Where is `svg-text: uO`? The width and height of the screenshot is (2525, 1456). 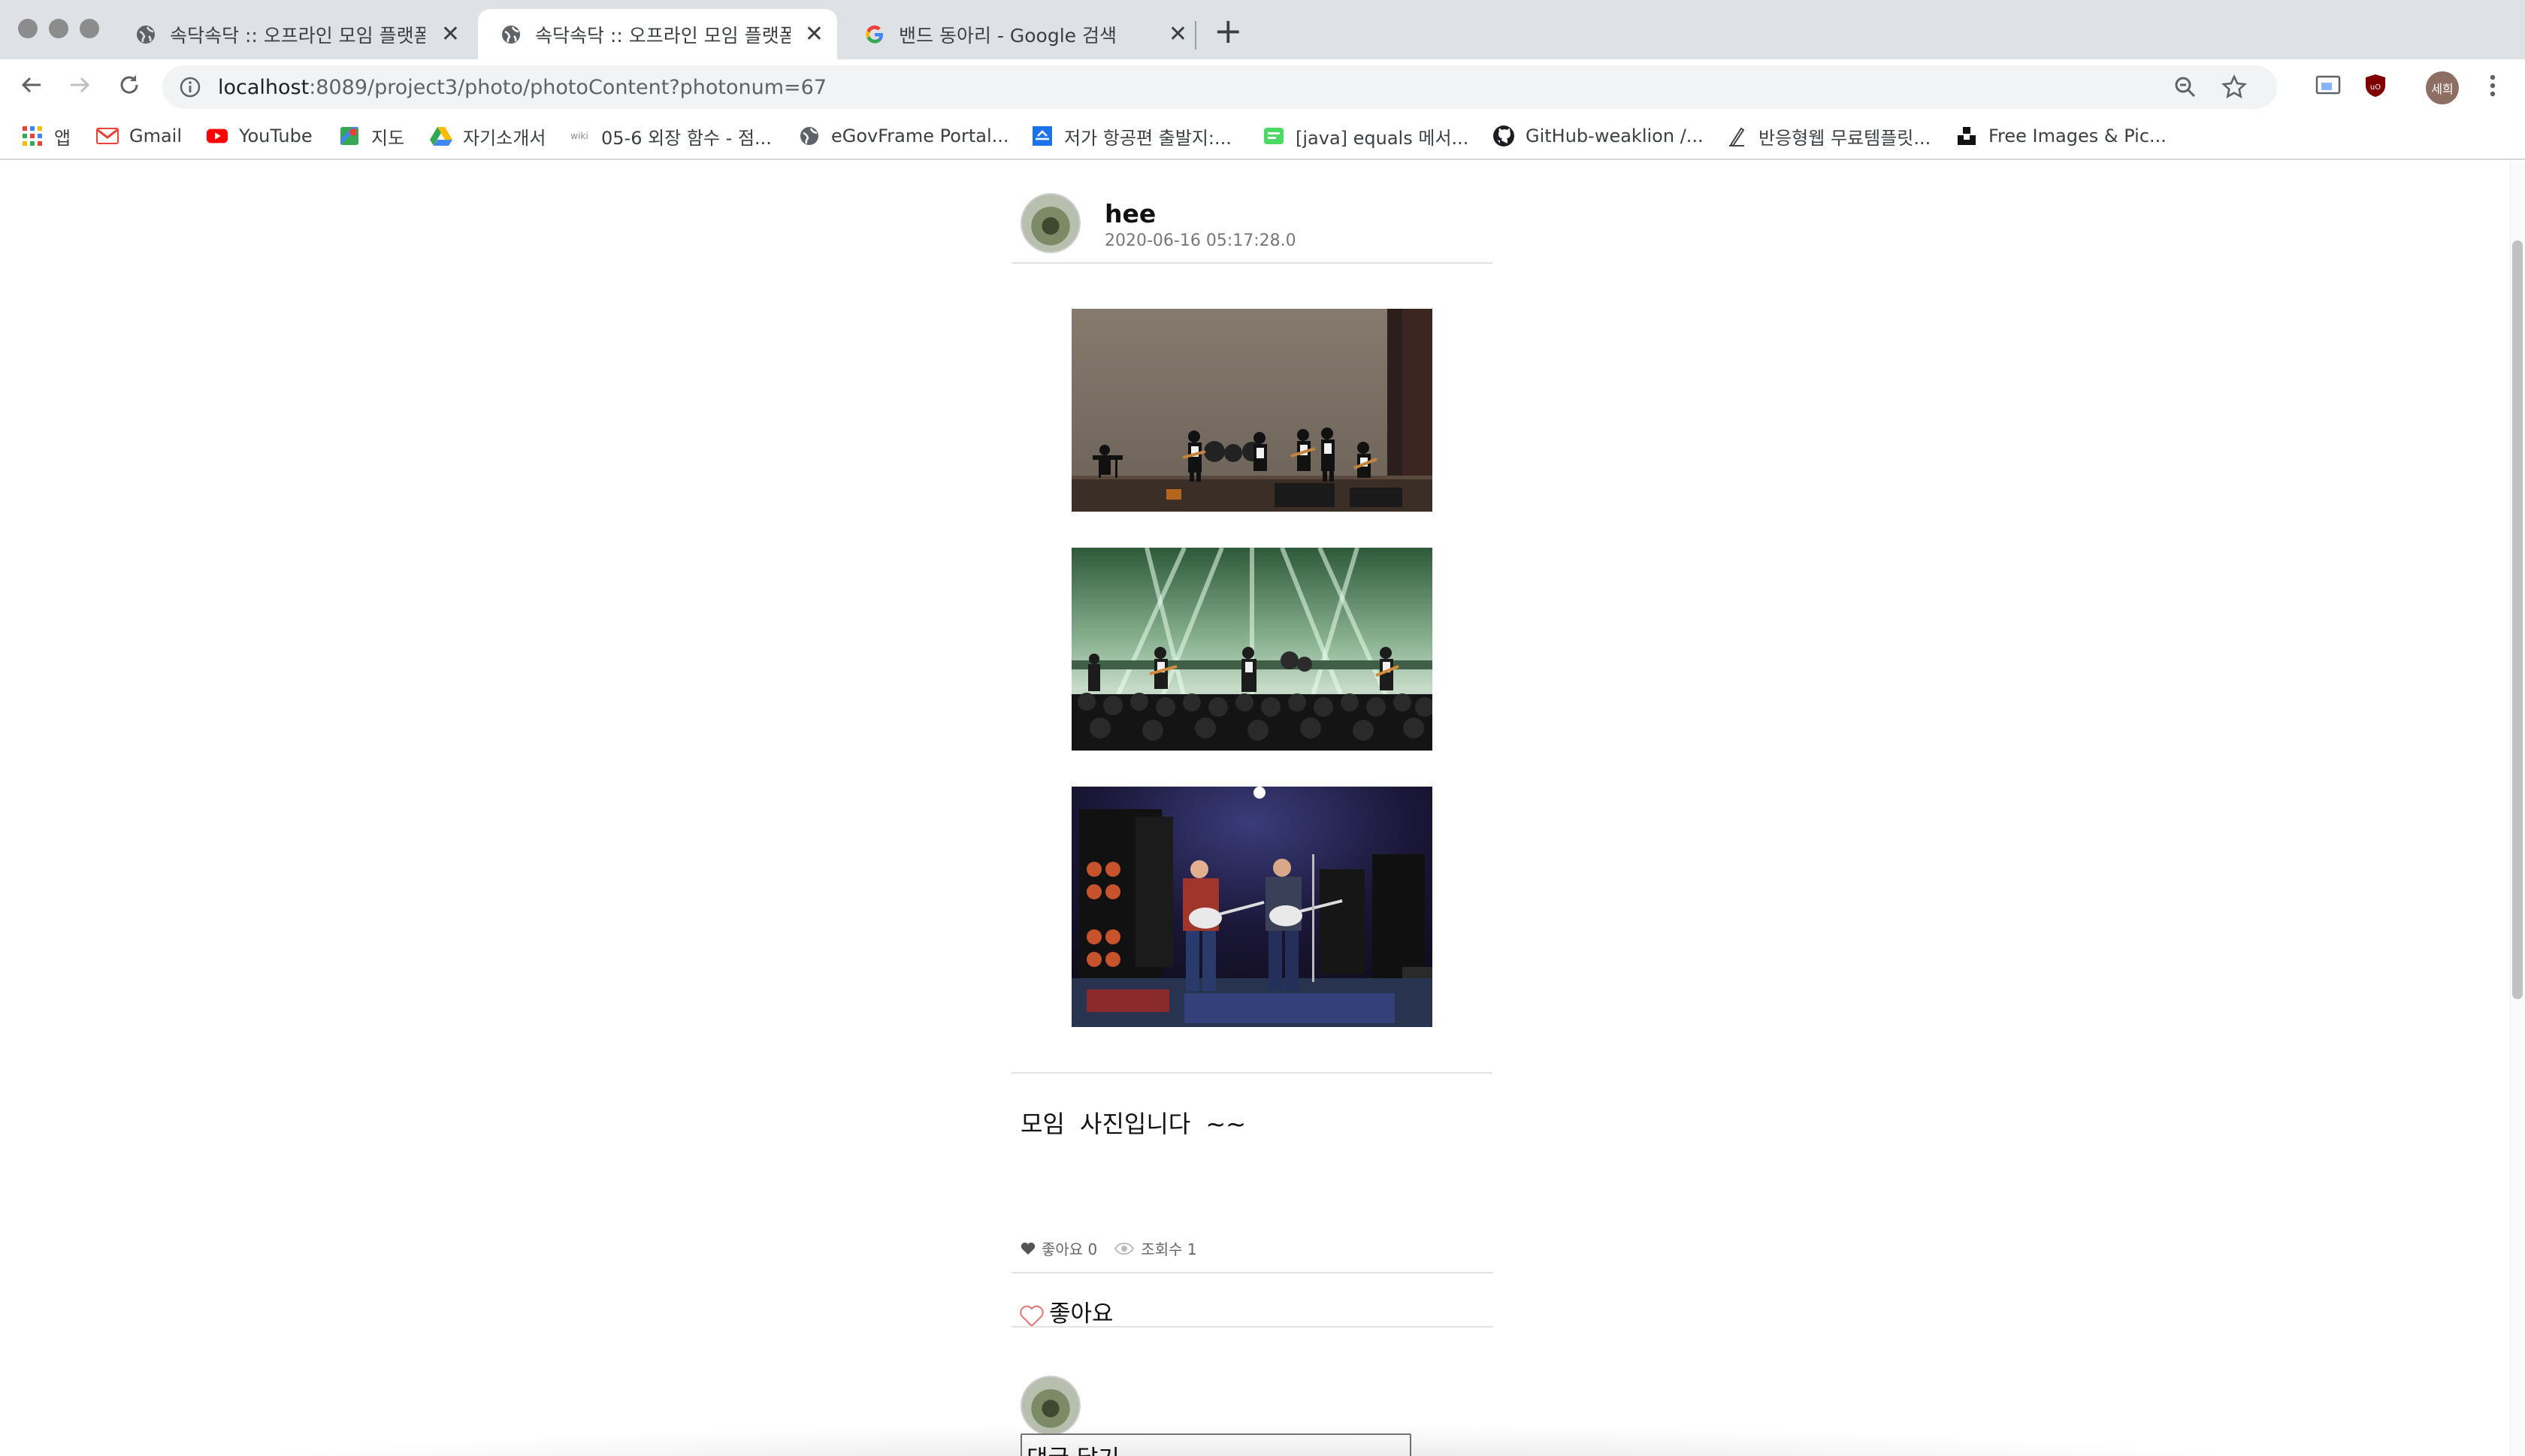 svg-text: uO is located at coordinates (2375, 87).